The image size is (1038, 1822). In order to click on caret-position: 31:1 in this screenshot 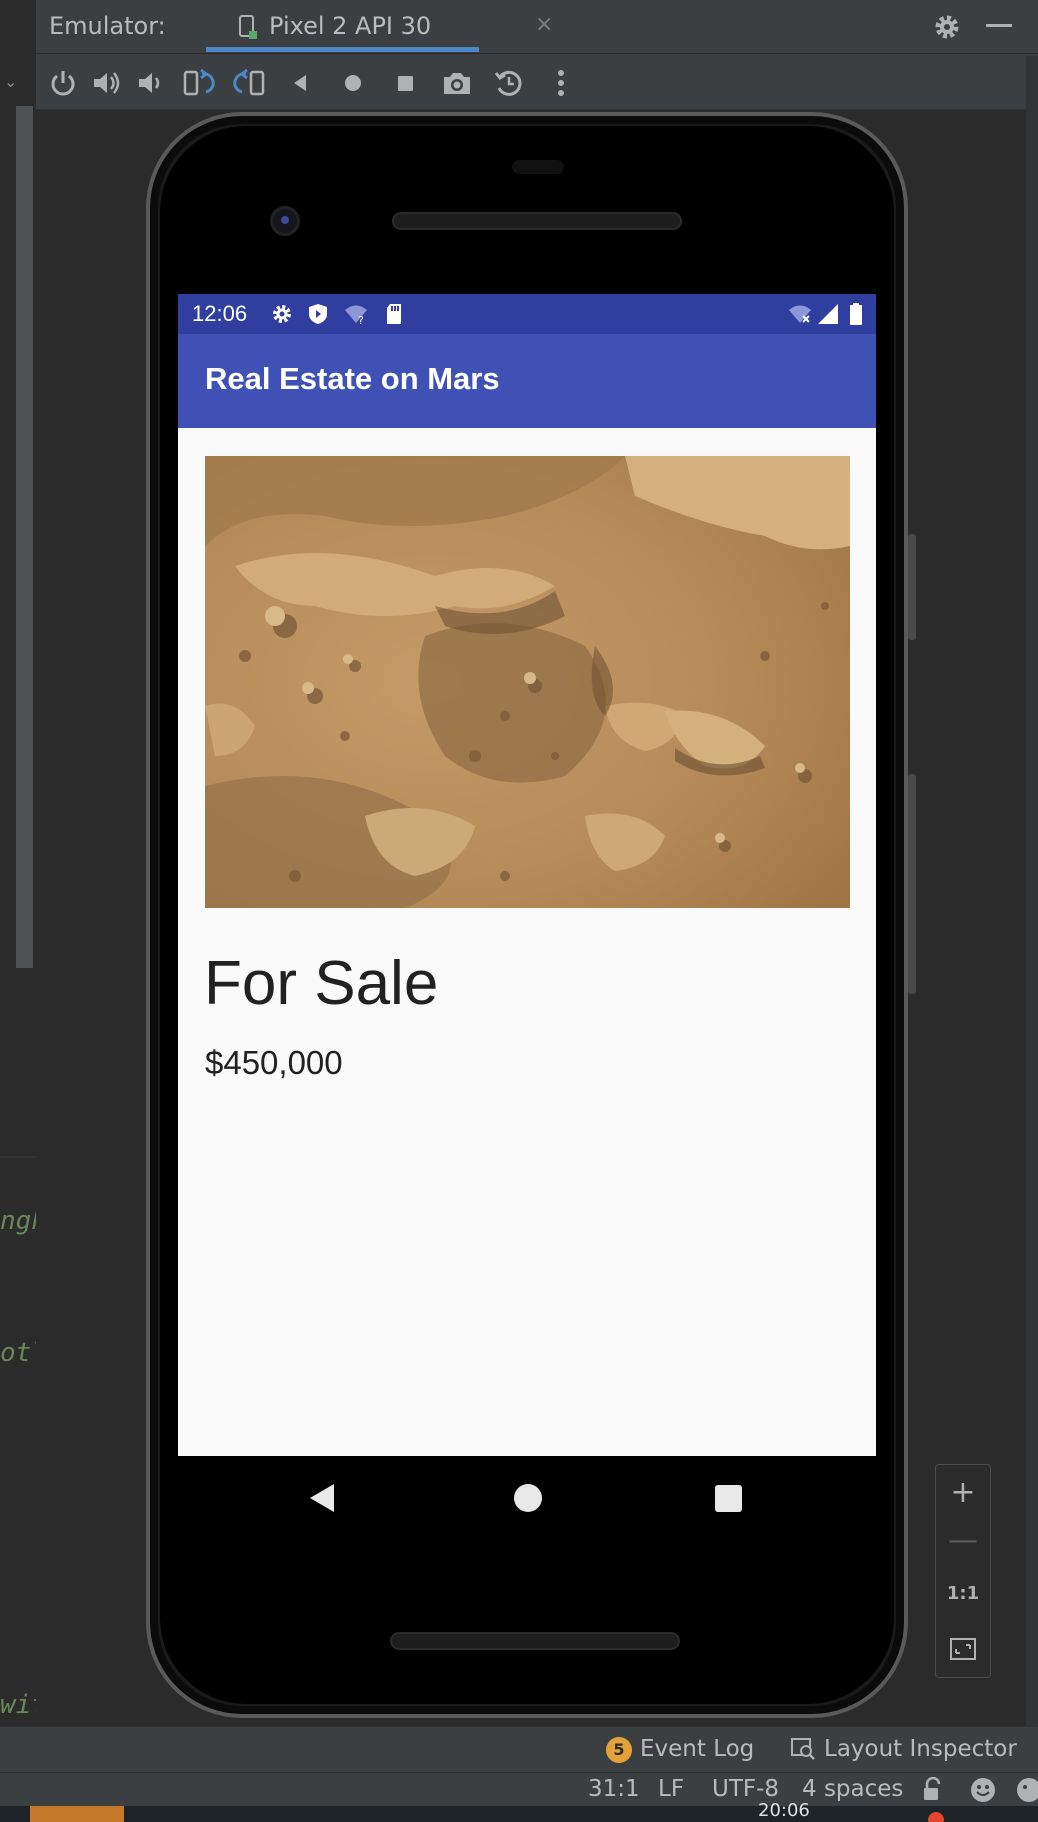, I will do `click(614, 1789)`.